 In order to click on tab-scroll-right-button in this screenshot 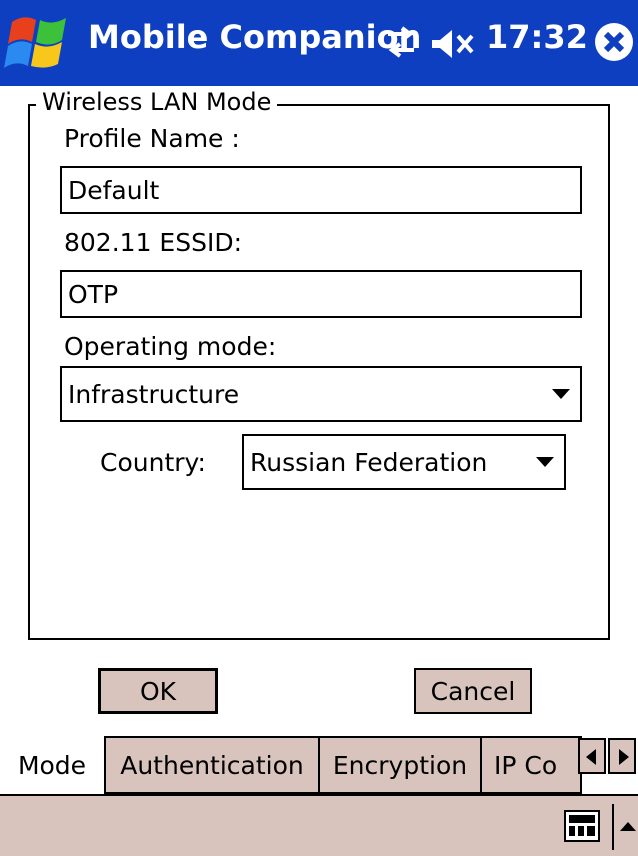, I will do `click(622, 756)`.